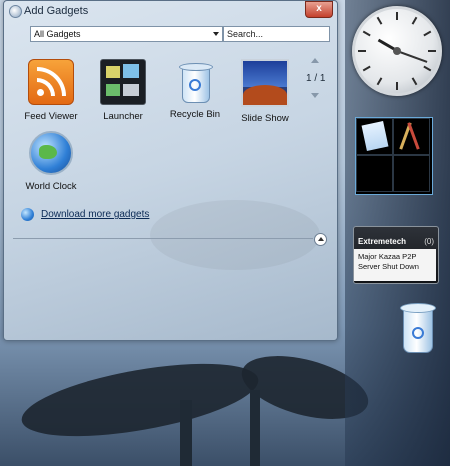 This screenshot has width=450, height=466. Describe the element at coordinates (382, 241) in the screenshot. I see `feed-title: Extremetech` at that location.